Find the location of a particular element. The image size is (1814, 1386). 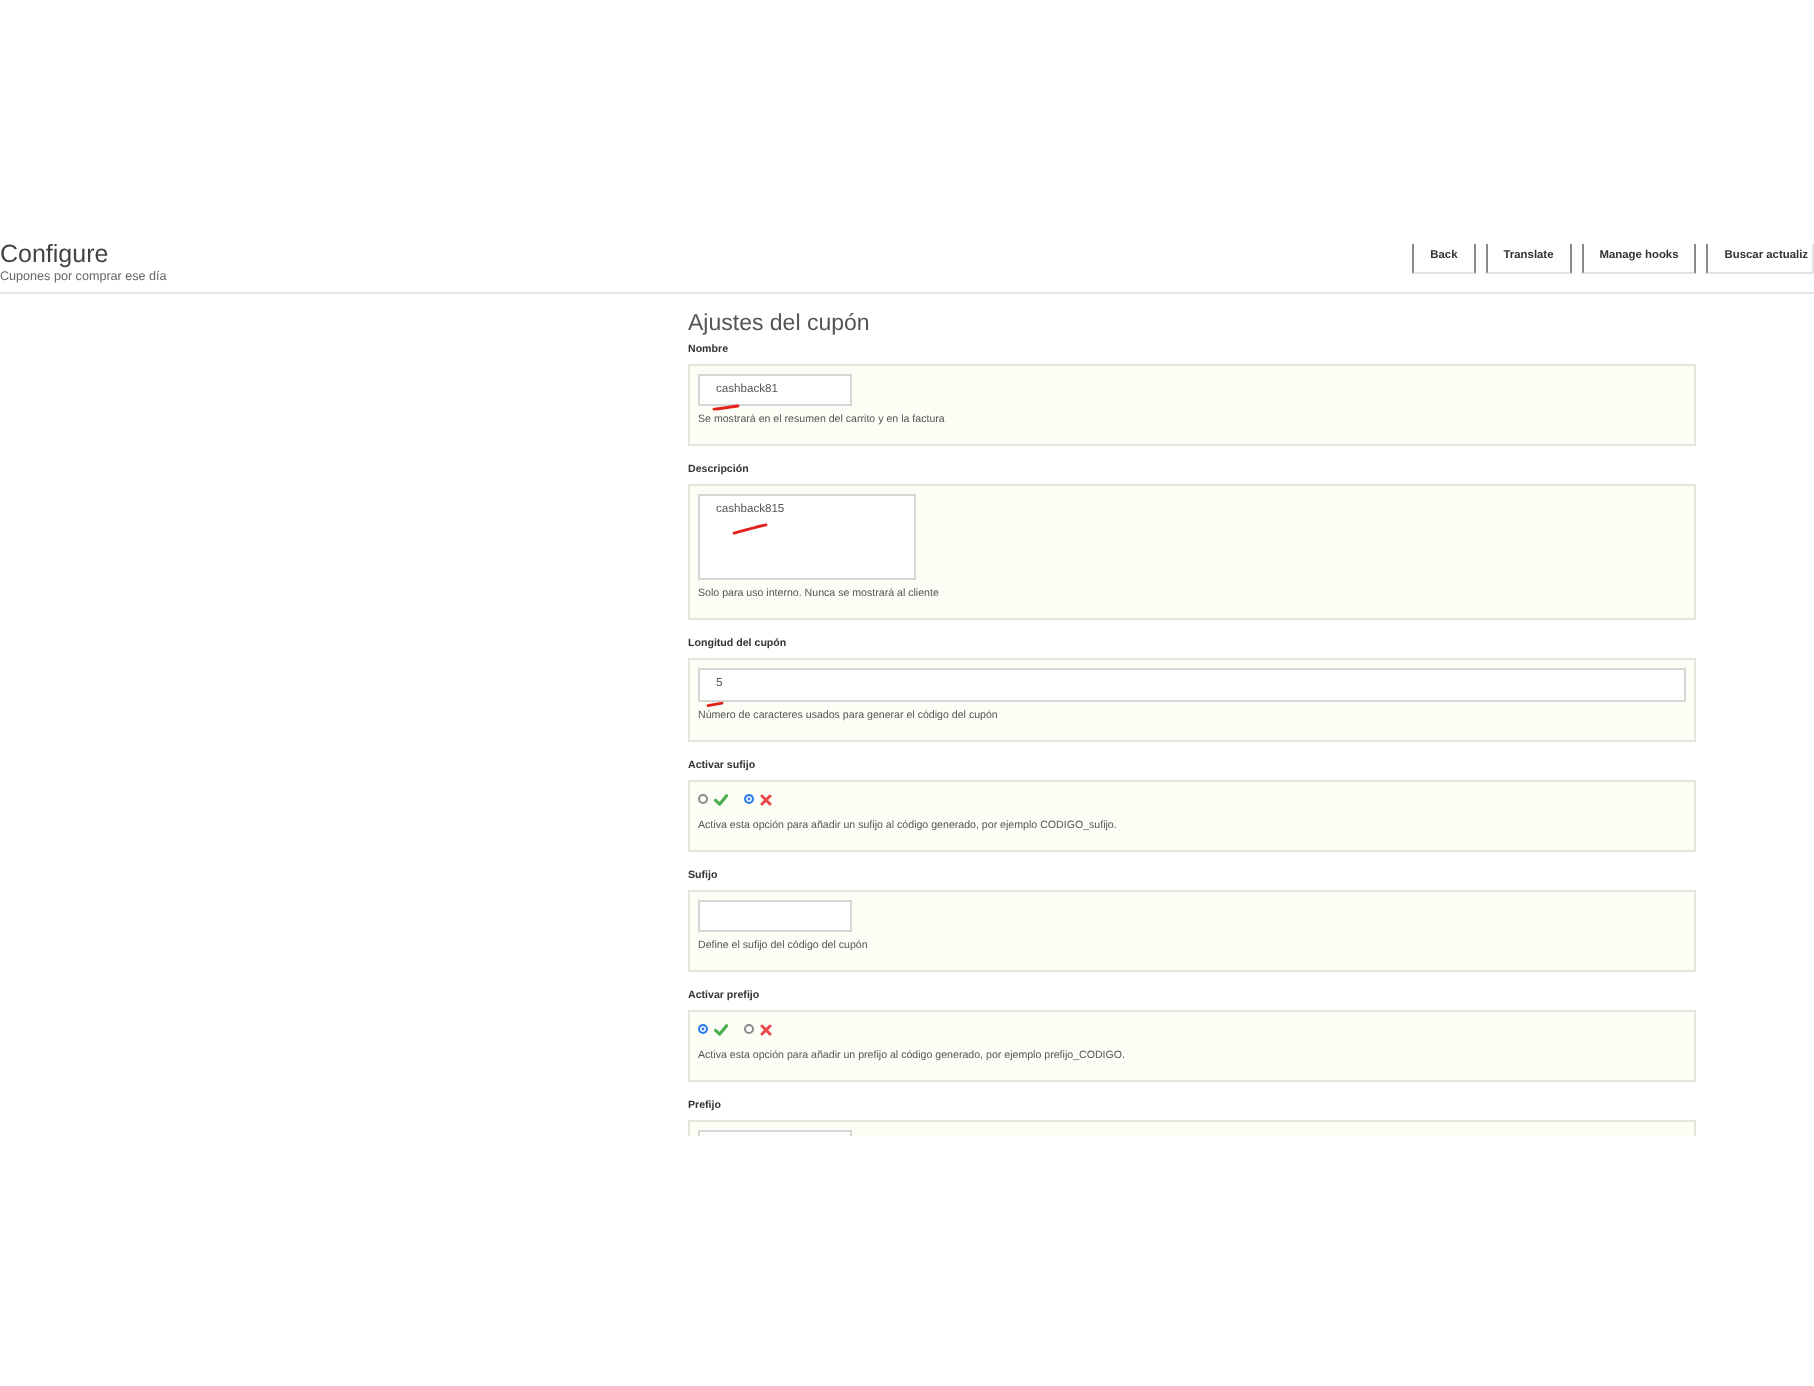

section-title: Ajustes del cupón is located at coordinates (780, 325).